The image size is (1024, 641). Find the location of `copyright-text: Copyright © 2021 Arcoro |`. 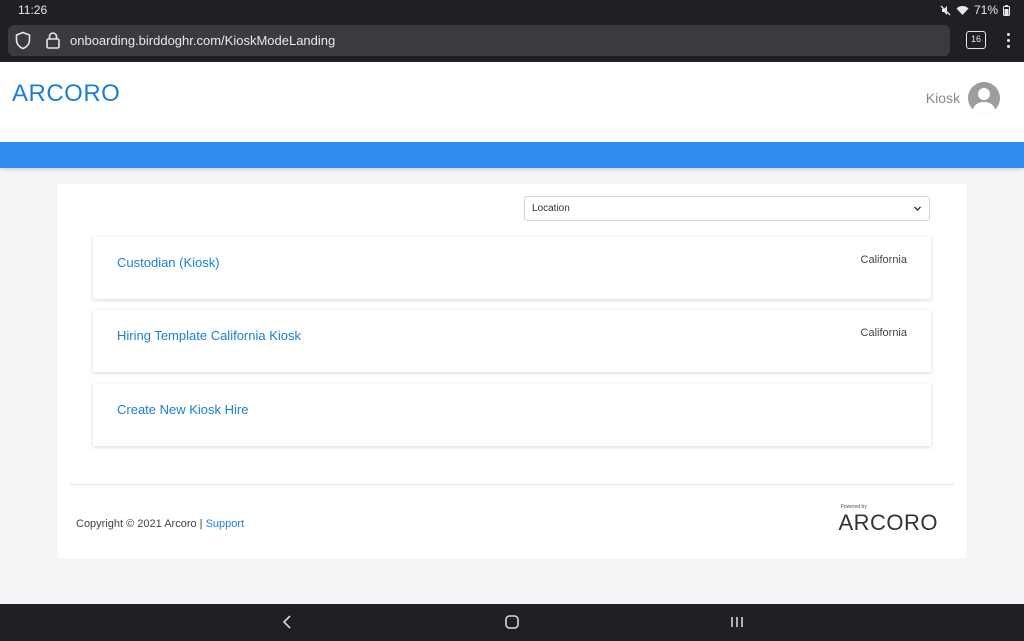

copyright-text: Copyright © 2021 Arcoro | is located at coordinates (141, 524).